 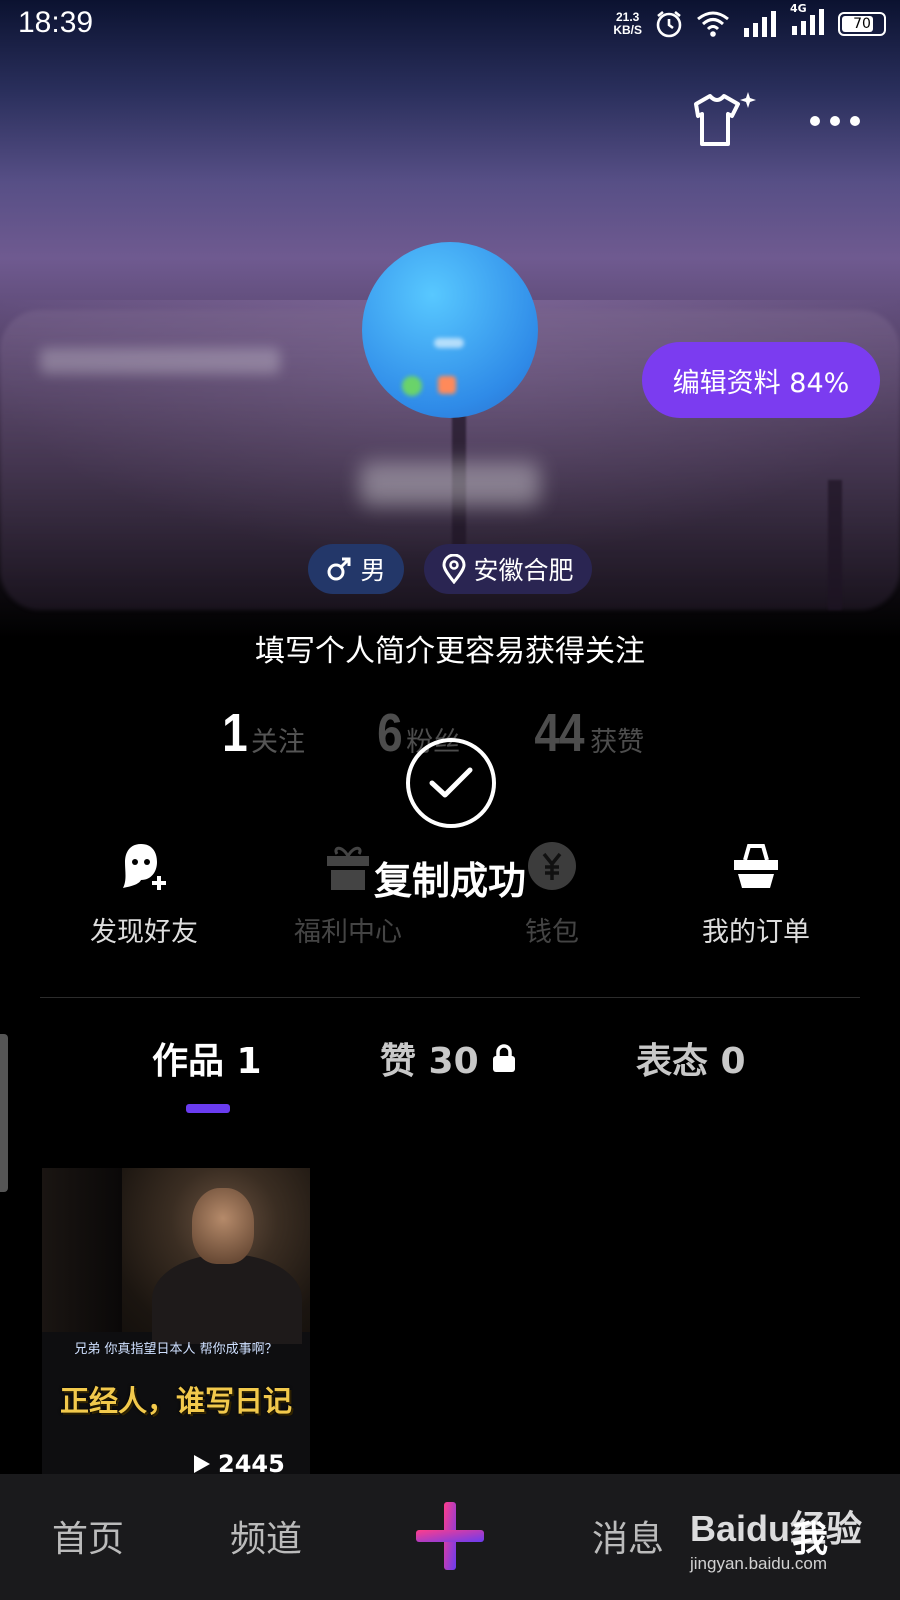 I want to click on network-speed: 21.3 KB/S, so click(x=627, y=23).